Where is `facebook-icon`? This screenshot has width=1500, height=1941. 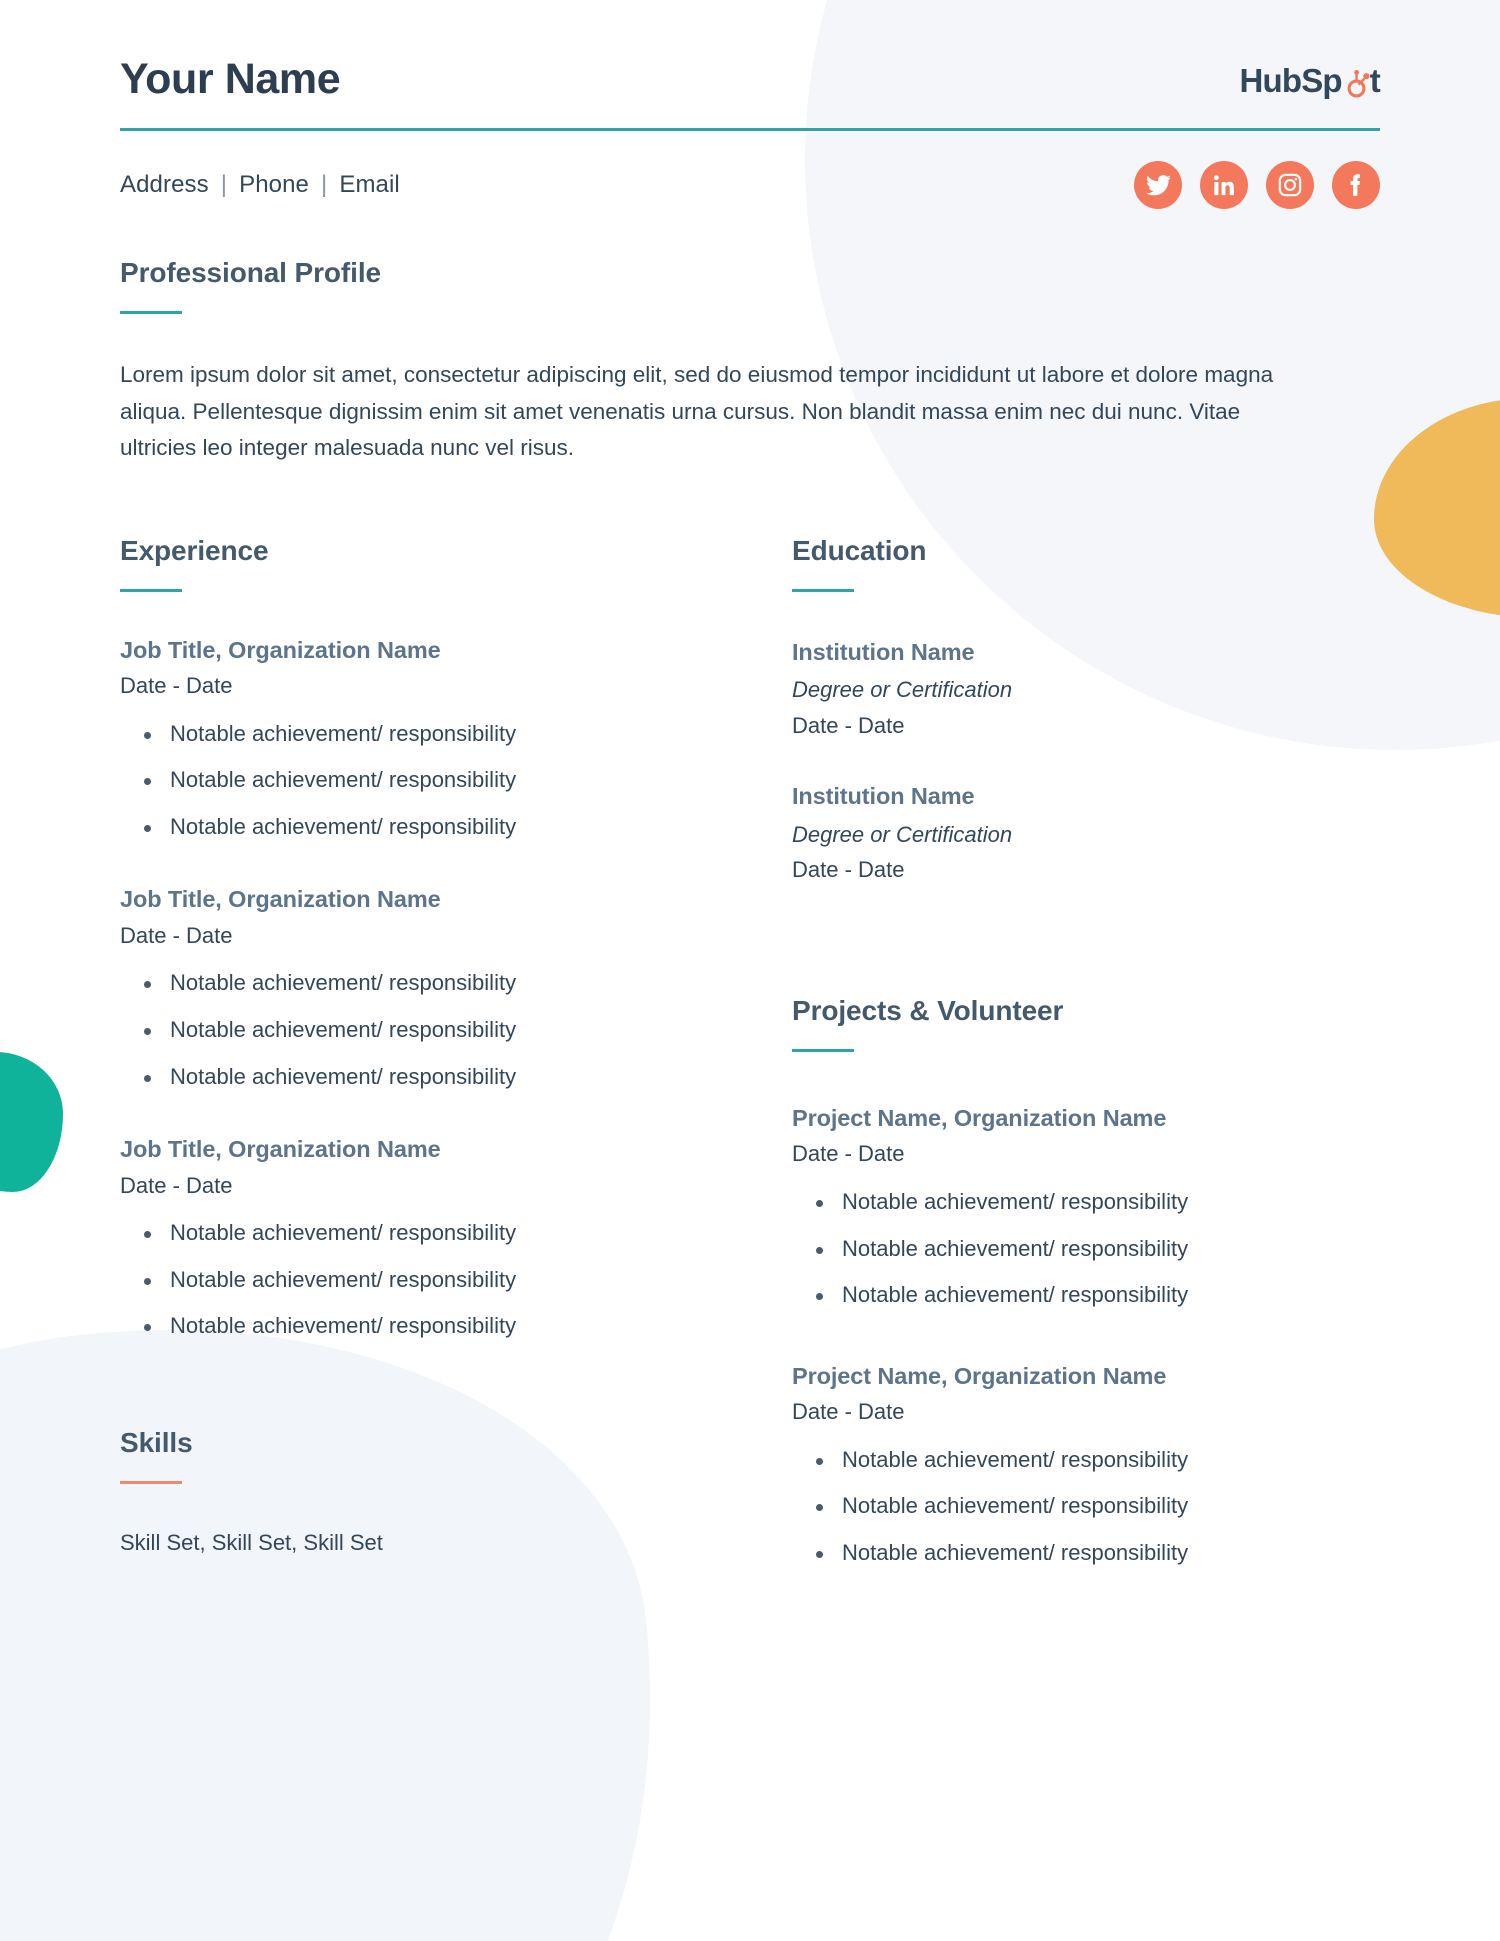 facebook-icon is located at coordinates (1356, 185).